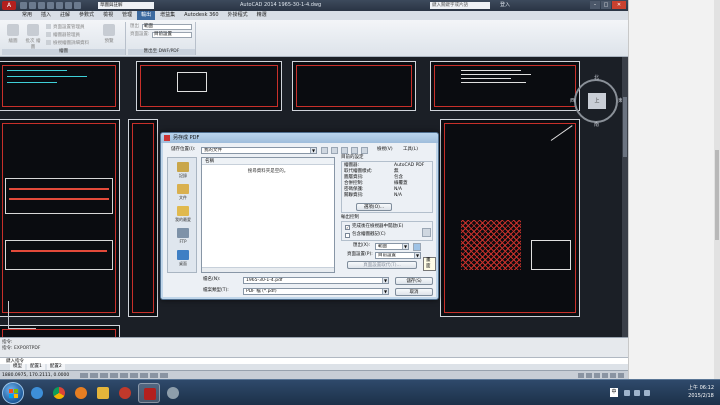 The height and width of the screenshot is (405, 720). Describe the element at coordinates (398, 255) in the screenshot. I see `page-setup-dropdown: 目前設置 ▼` at that location.